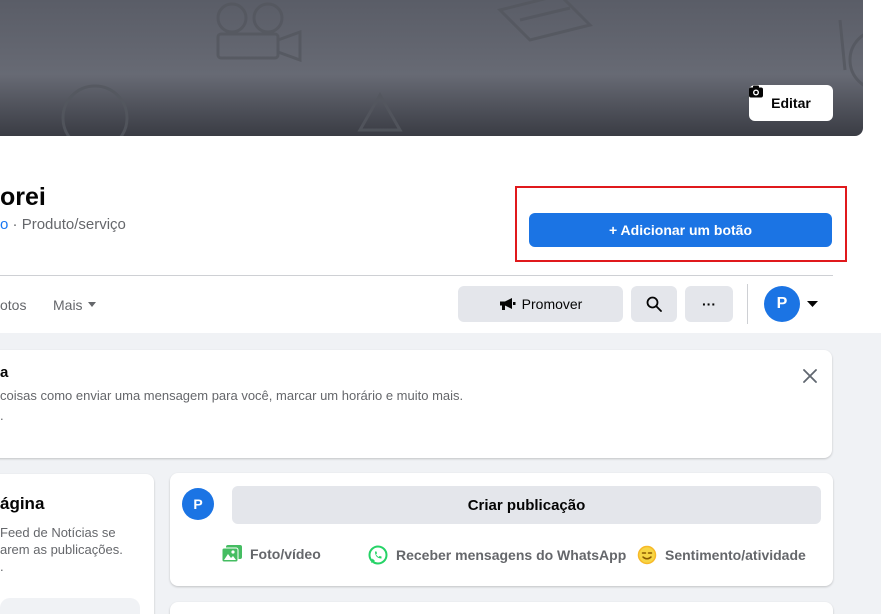  I want to click on photo-icon, so click(232, 554).